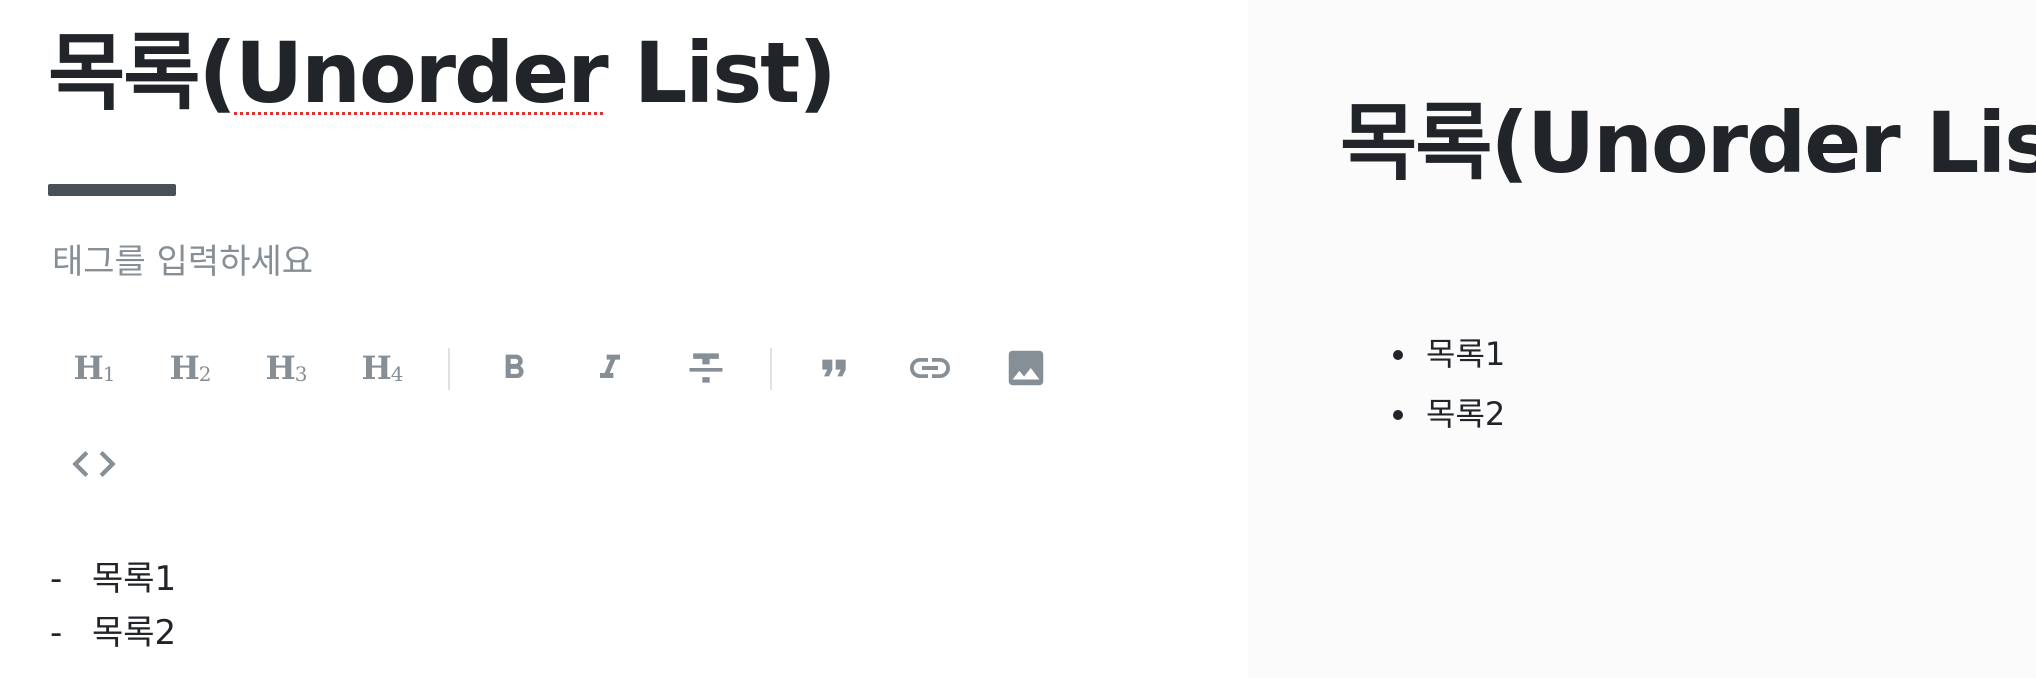  I want to click on italic-button, so click(610, 368).